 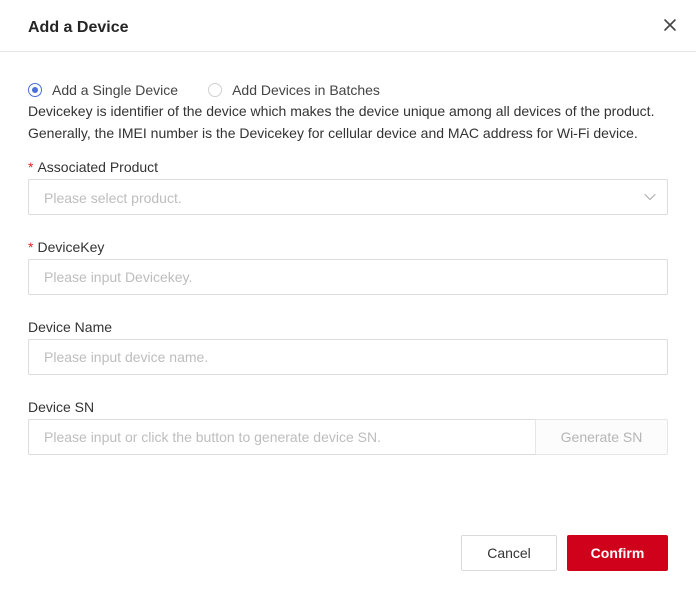 What do you see at coordinates (617, 553) in the screenshot?
I see `confirm-button: Confirm` at bounding box center [617, 553].